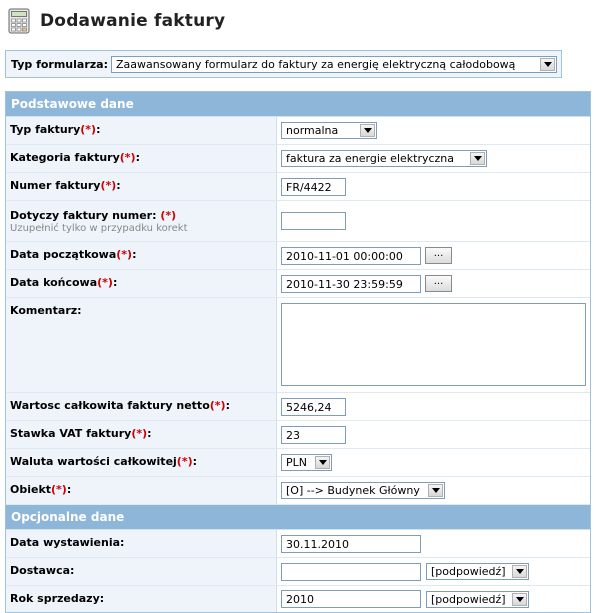 This screenshot has width=596, height=613. What do you see at coordinates (313, 221) in the screenshot?
I see `related-invoice-input` at bounding box center [313, 221].